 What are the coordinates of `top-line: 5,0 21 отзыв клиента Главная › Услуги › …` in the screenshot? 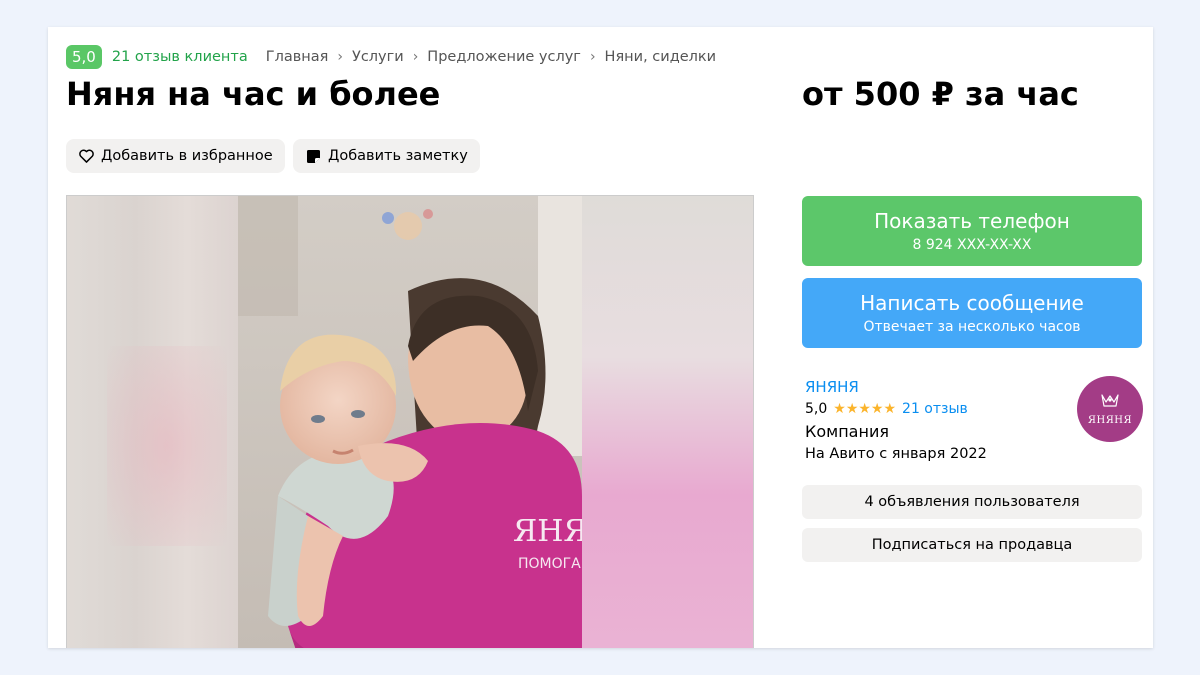 It's located at (391, 57).